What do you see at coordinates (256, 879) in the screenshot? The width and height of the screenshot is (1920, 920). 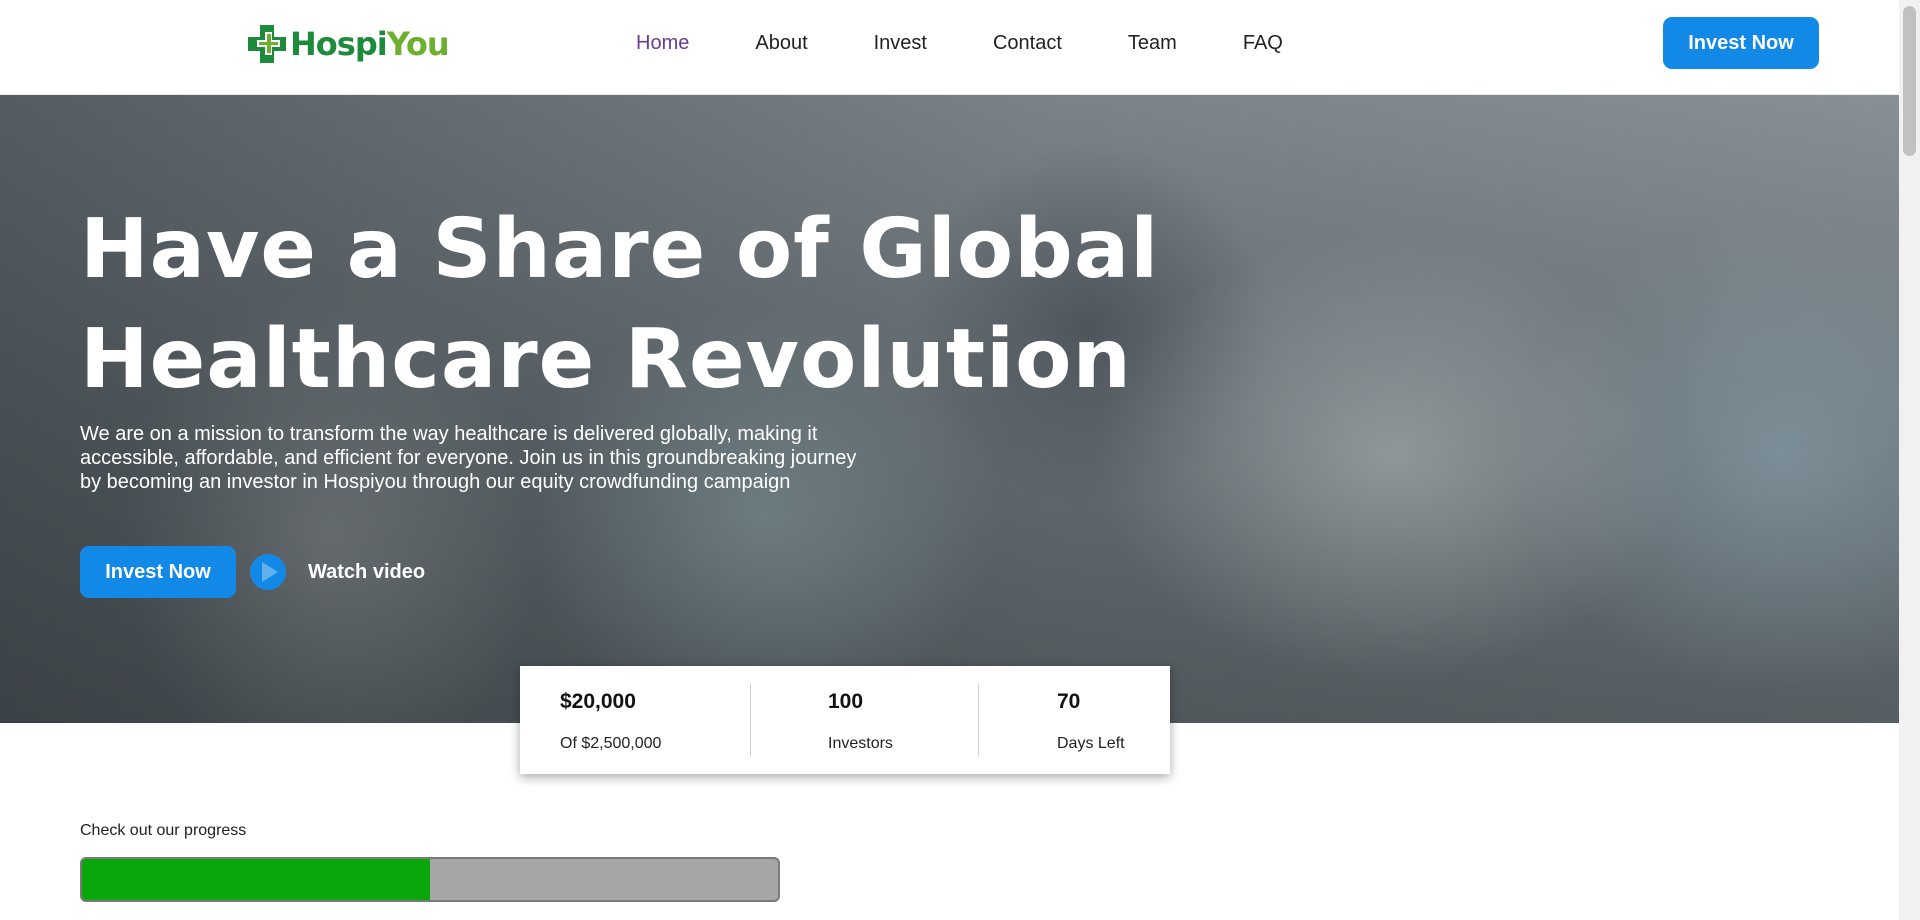 I see `funding-progress-fill` at bounding box center [256, 879].